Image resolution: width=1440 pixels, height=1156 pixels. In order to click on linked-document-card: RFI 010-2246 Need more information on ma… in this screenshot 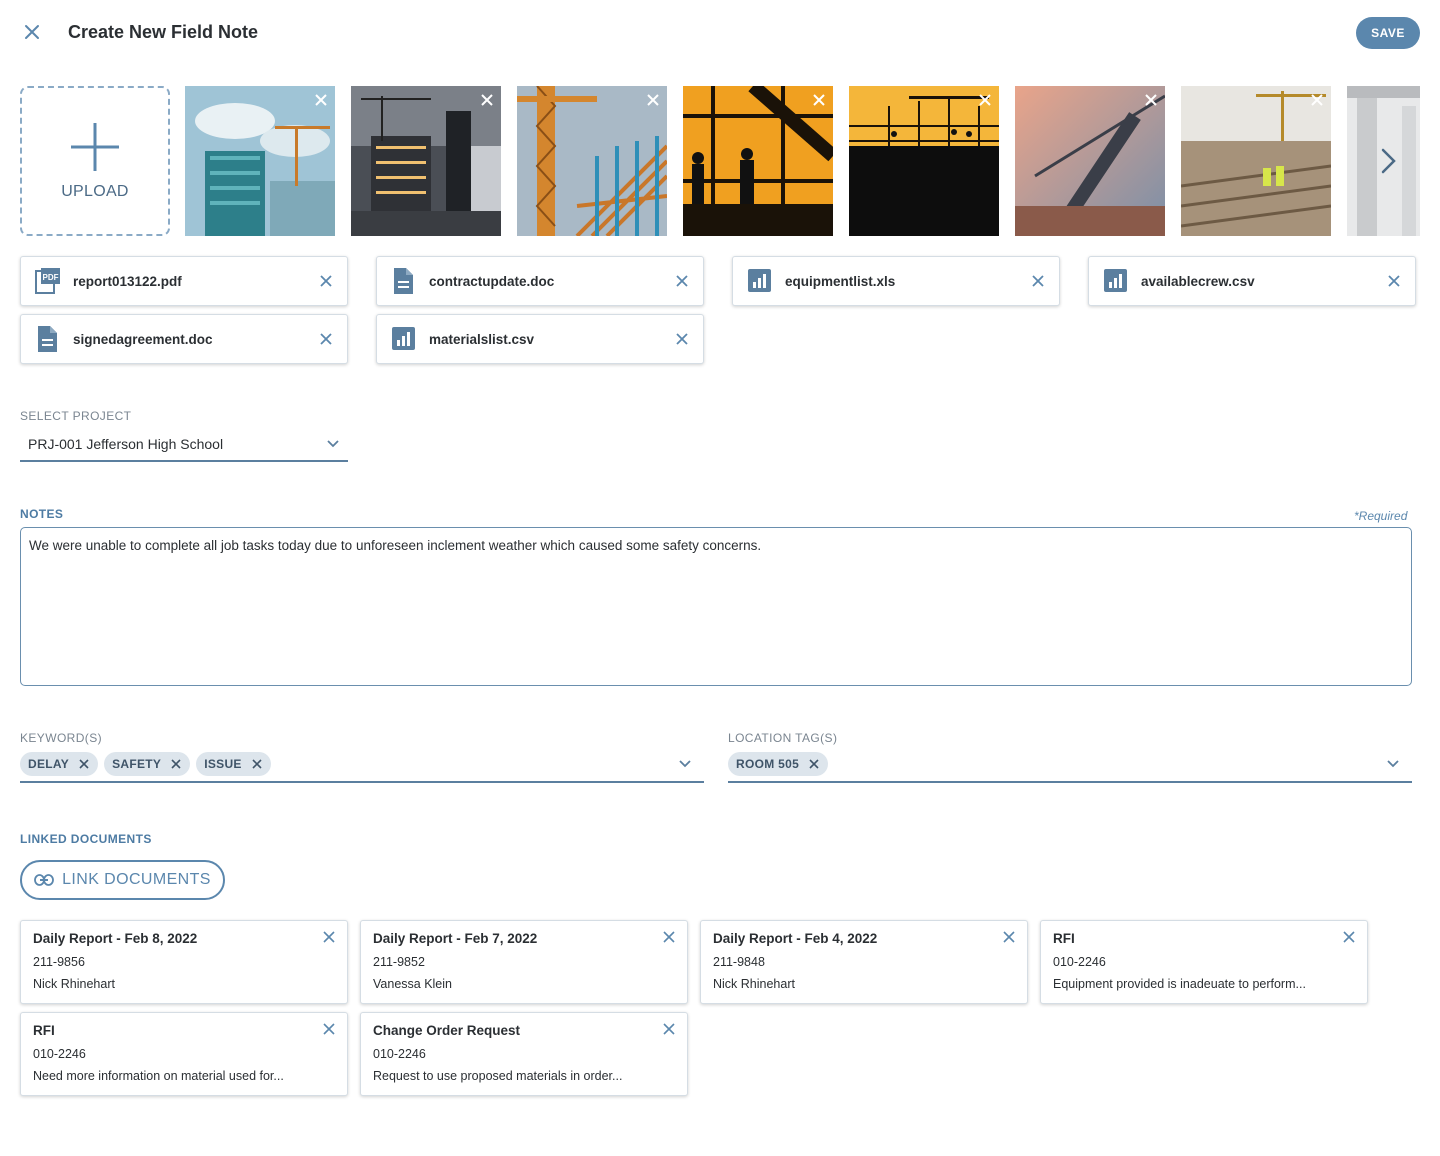, I will do `click(184, 1054)`.